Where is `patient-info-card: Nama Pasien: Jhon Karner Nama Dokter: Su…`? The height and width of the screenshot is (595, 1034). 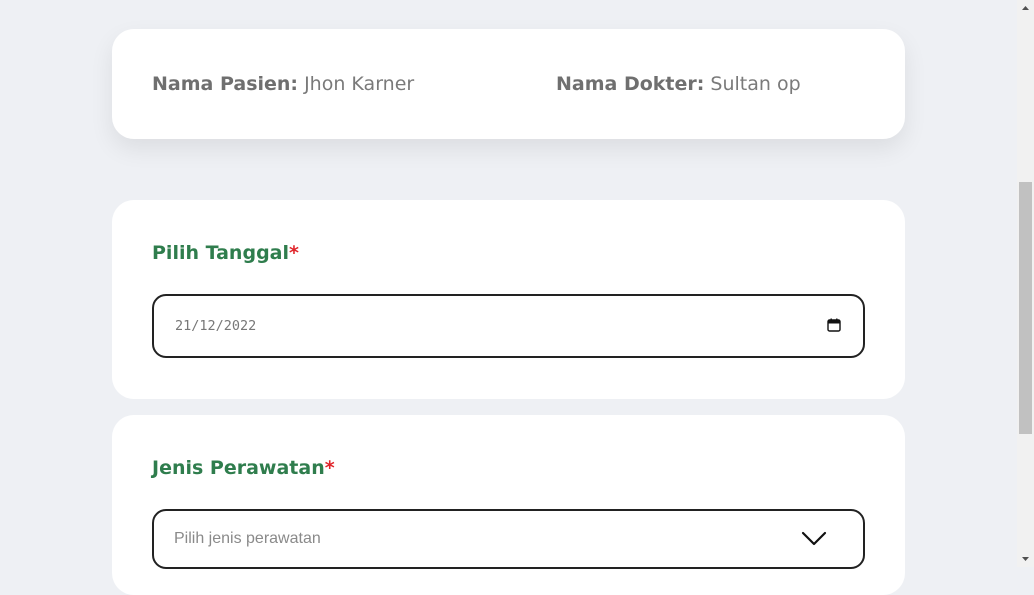
patient-info-card: Nama Pasien: Jhon Karner Nama Dokter: Su… is located at coordinates (508, 84).